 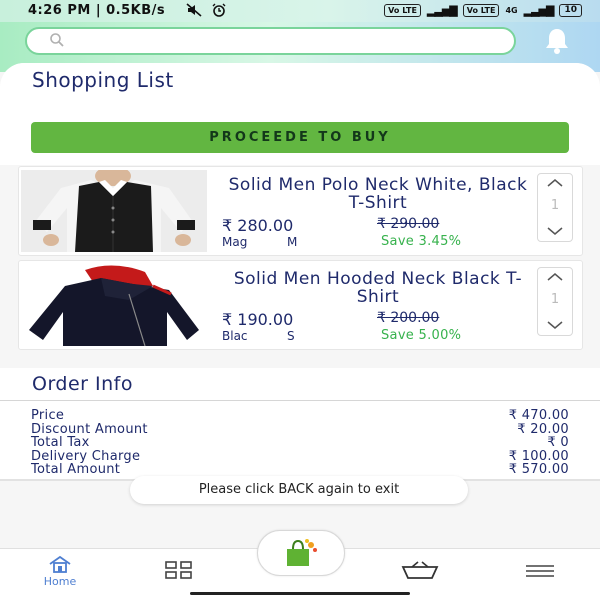 I want to click on polo-tshirt-image, so click(x=114, y=211).